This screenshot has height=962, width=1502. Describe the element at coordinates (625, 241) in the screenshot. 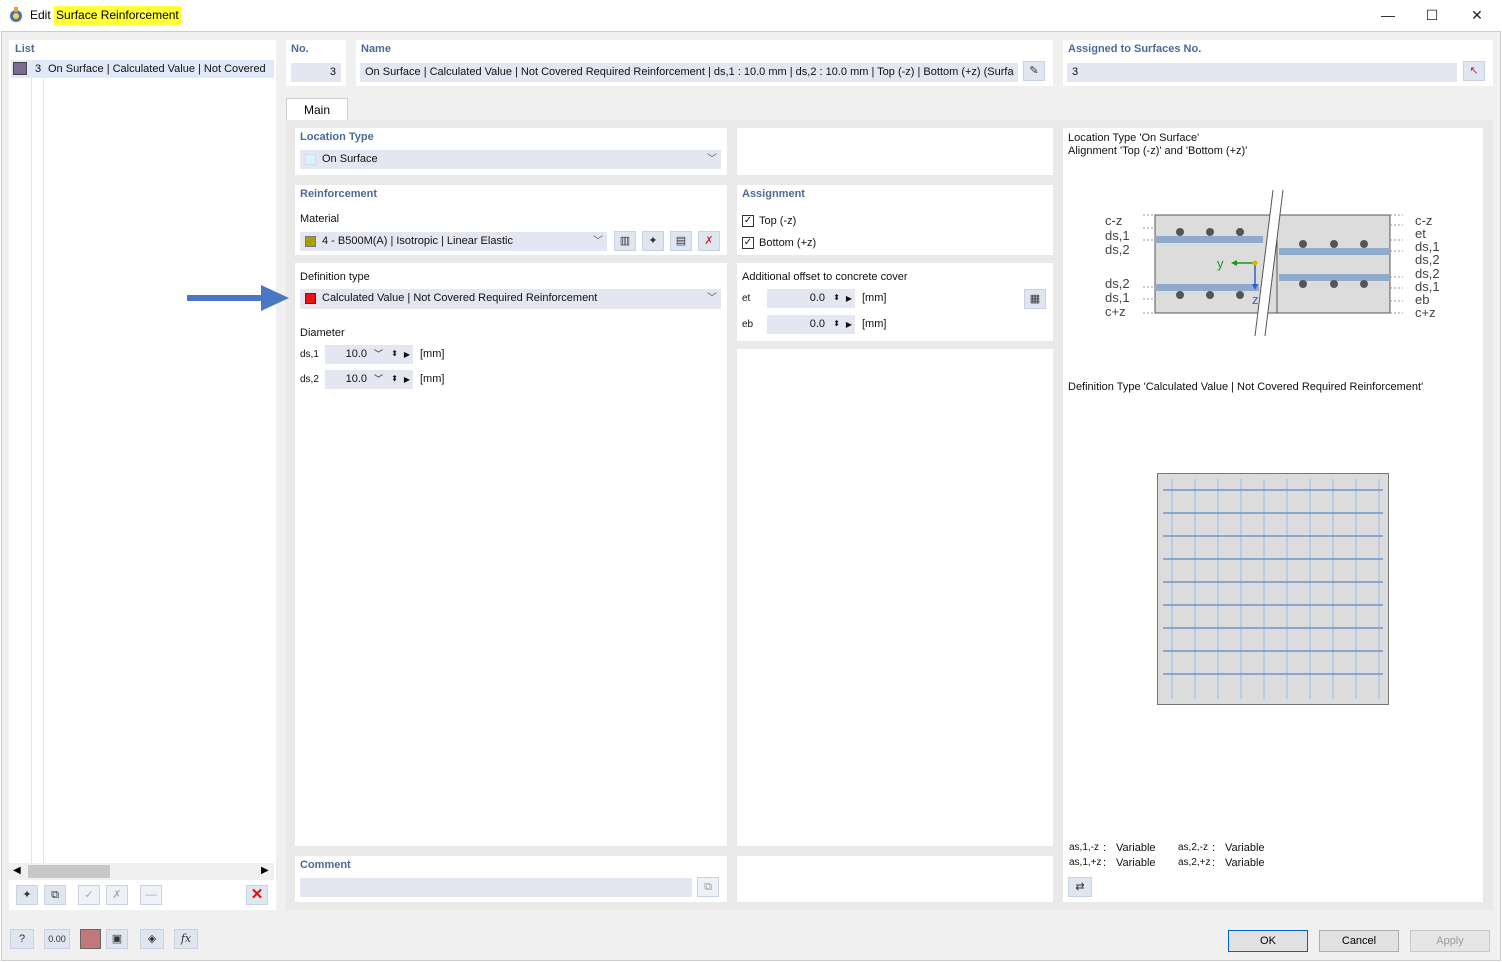

I see `material-library-icon: ▥` at that location.